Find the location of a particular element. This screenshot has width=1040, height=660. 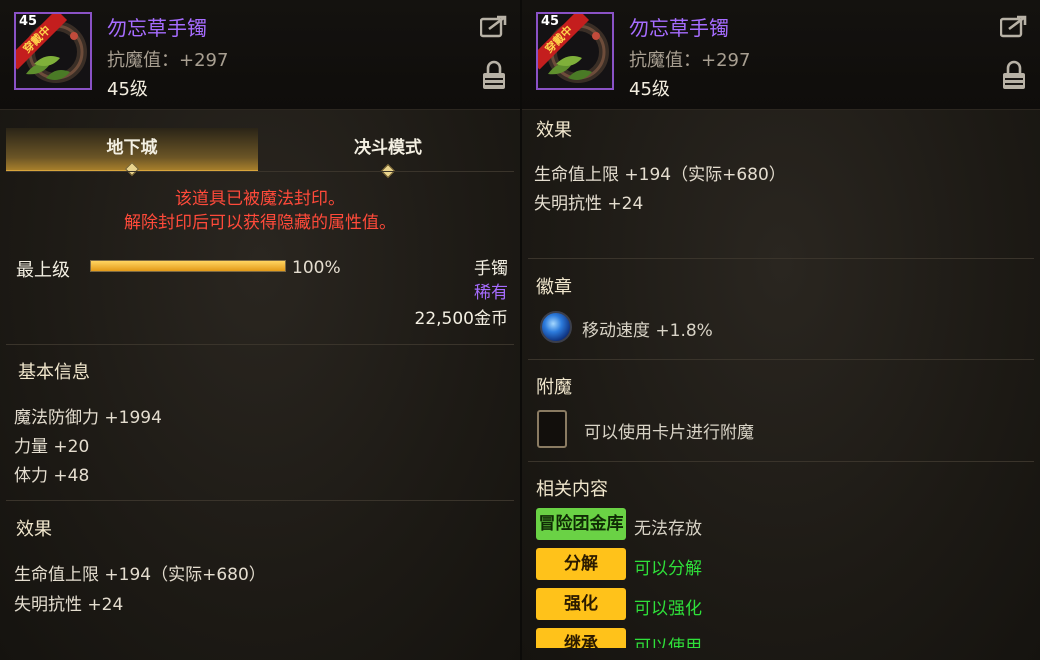

tab-pvp: 决斗模式 is located at coordinates (388, 153).